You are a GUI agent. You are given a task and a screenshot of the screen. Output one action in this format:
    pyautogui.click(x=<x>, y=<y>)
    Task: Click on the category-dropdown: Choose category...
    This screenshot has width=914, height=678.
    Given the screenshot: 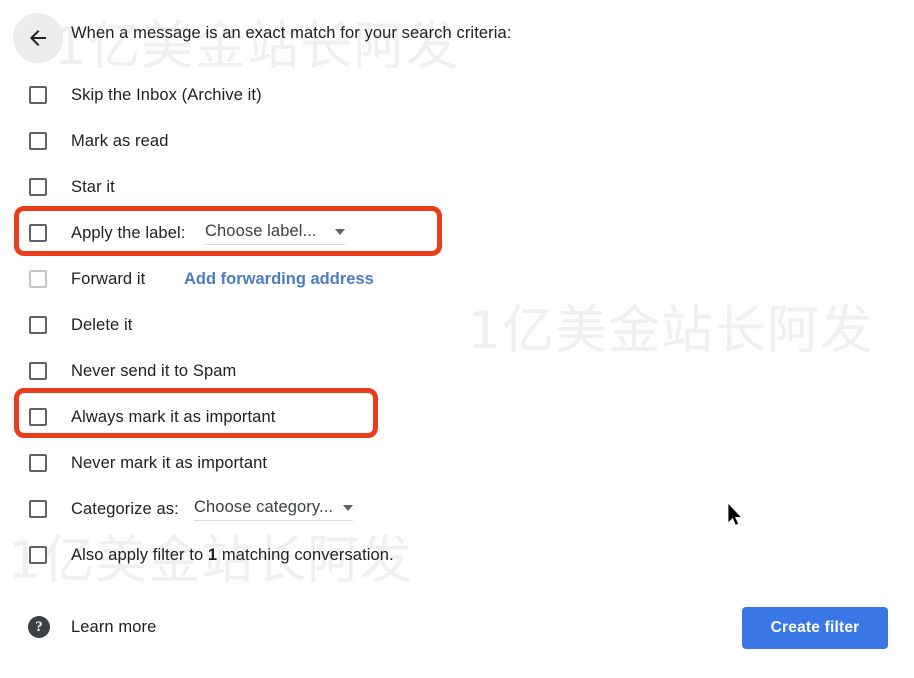 What is the action you would take?
    pyautogui.click(x=274, y=509)
    